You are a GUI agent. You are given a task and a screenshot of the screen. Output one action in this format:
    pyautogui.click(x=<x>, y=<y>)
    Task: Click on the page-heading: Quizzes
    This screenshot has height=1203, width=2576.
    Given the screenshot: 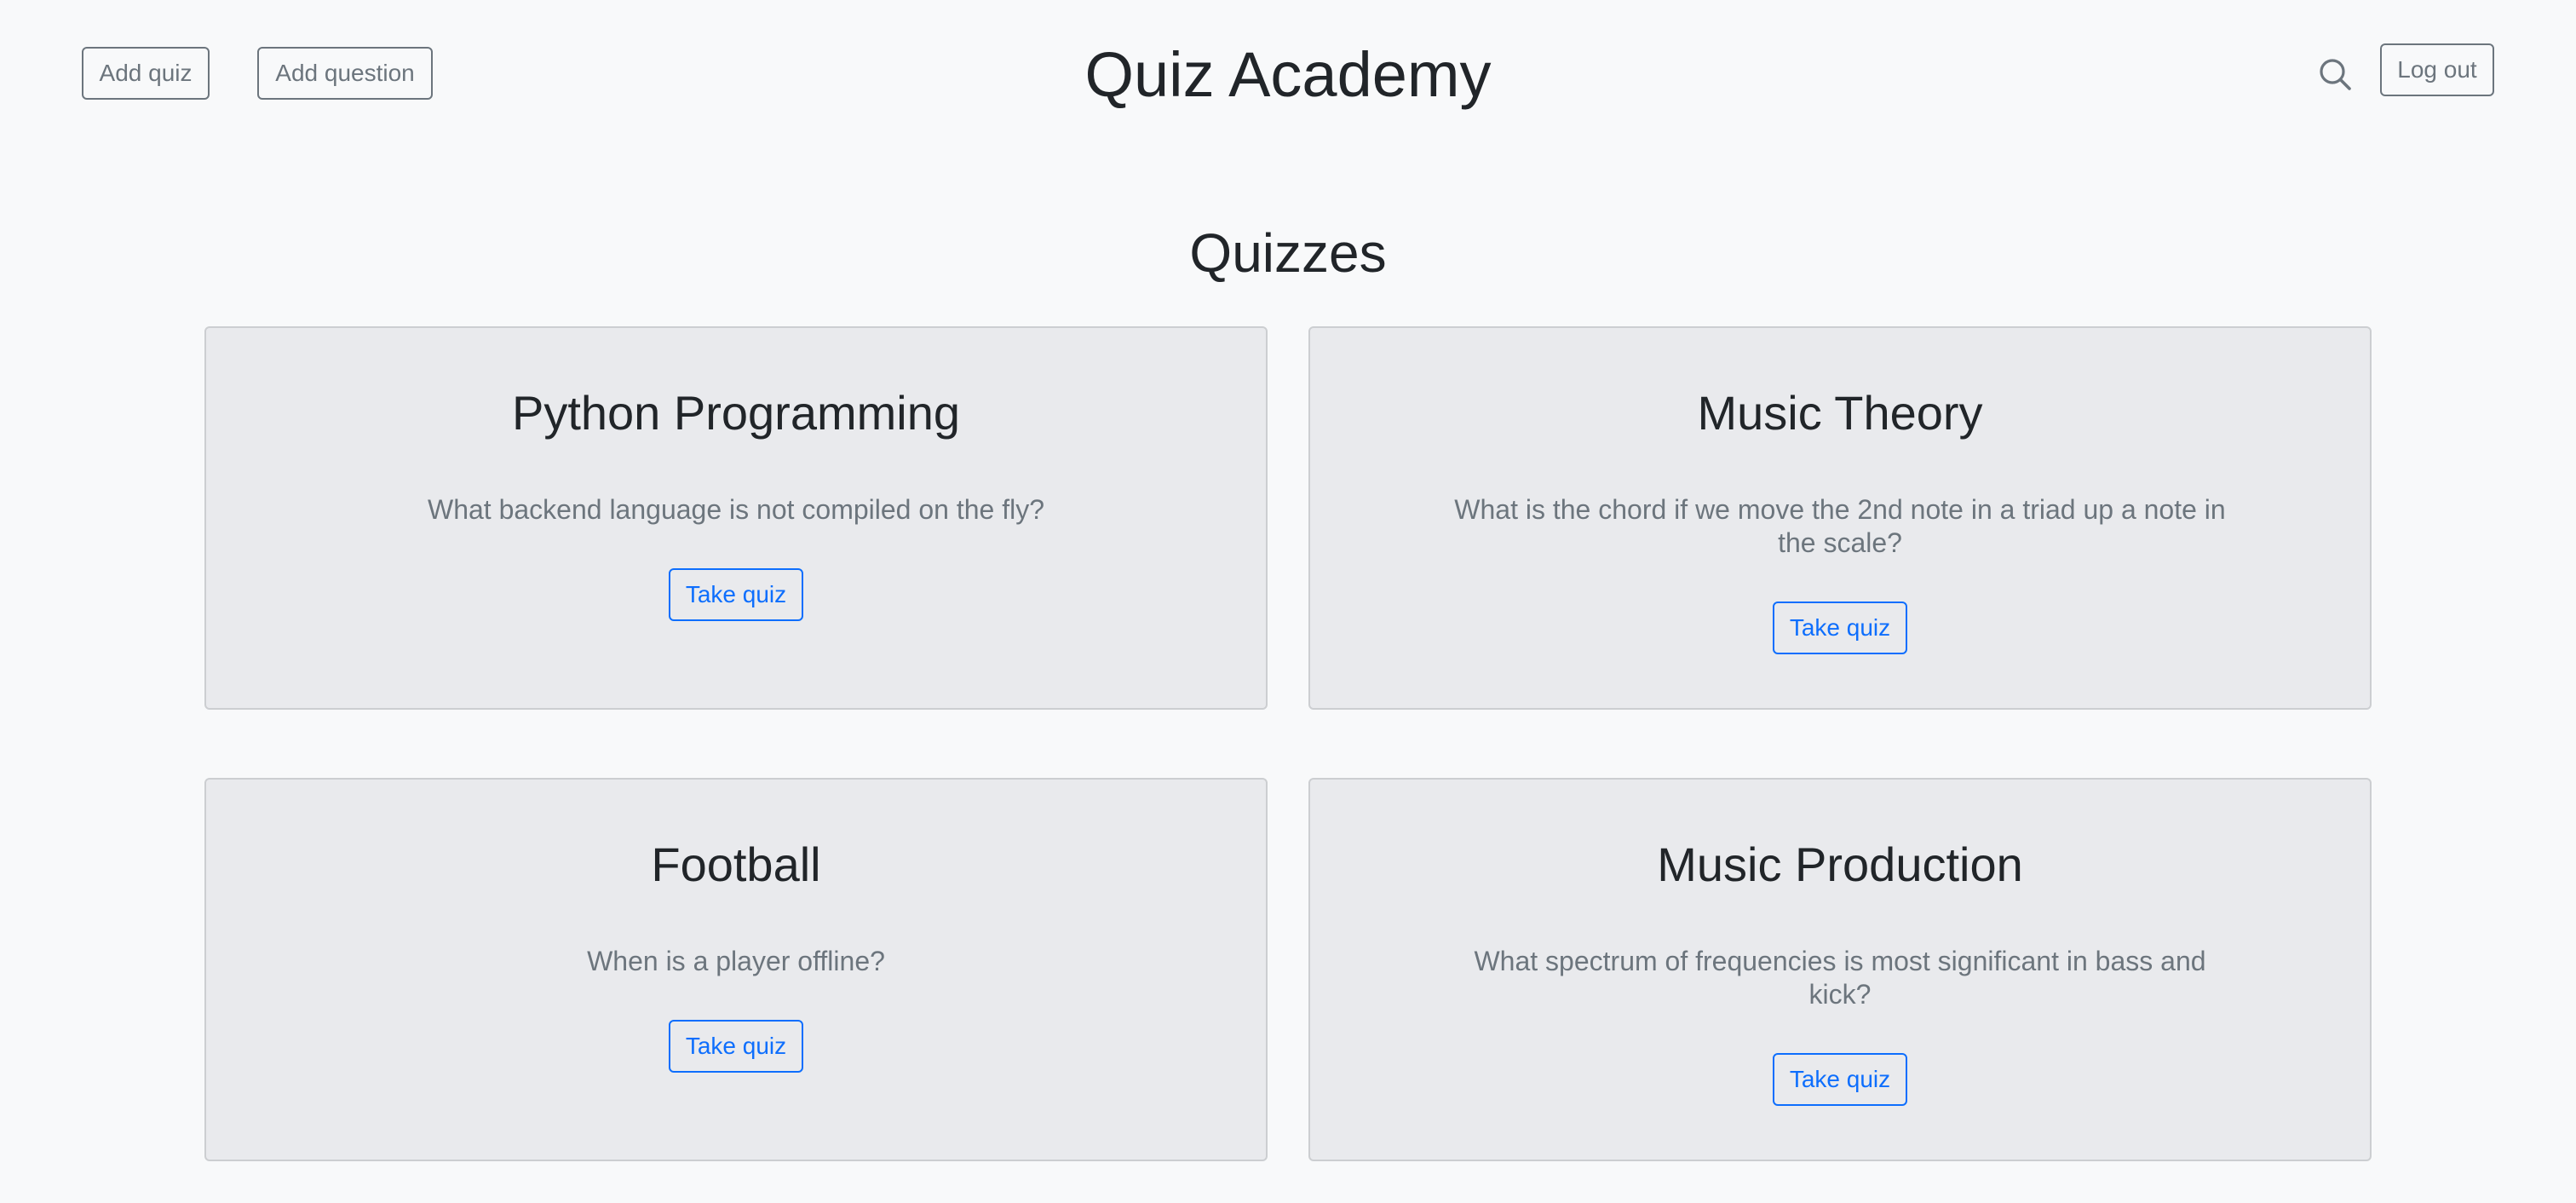 What is the action you would take?
    pyautogui.click(x=1288, y=253)
    